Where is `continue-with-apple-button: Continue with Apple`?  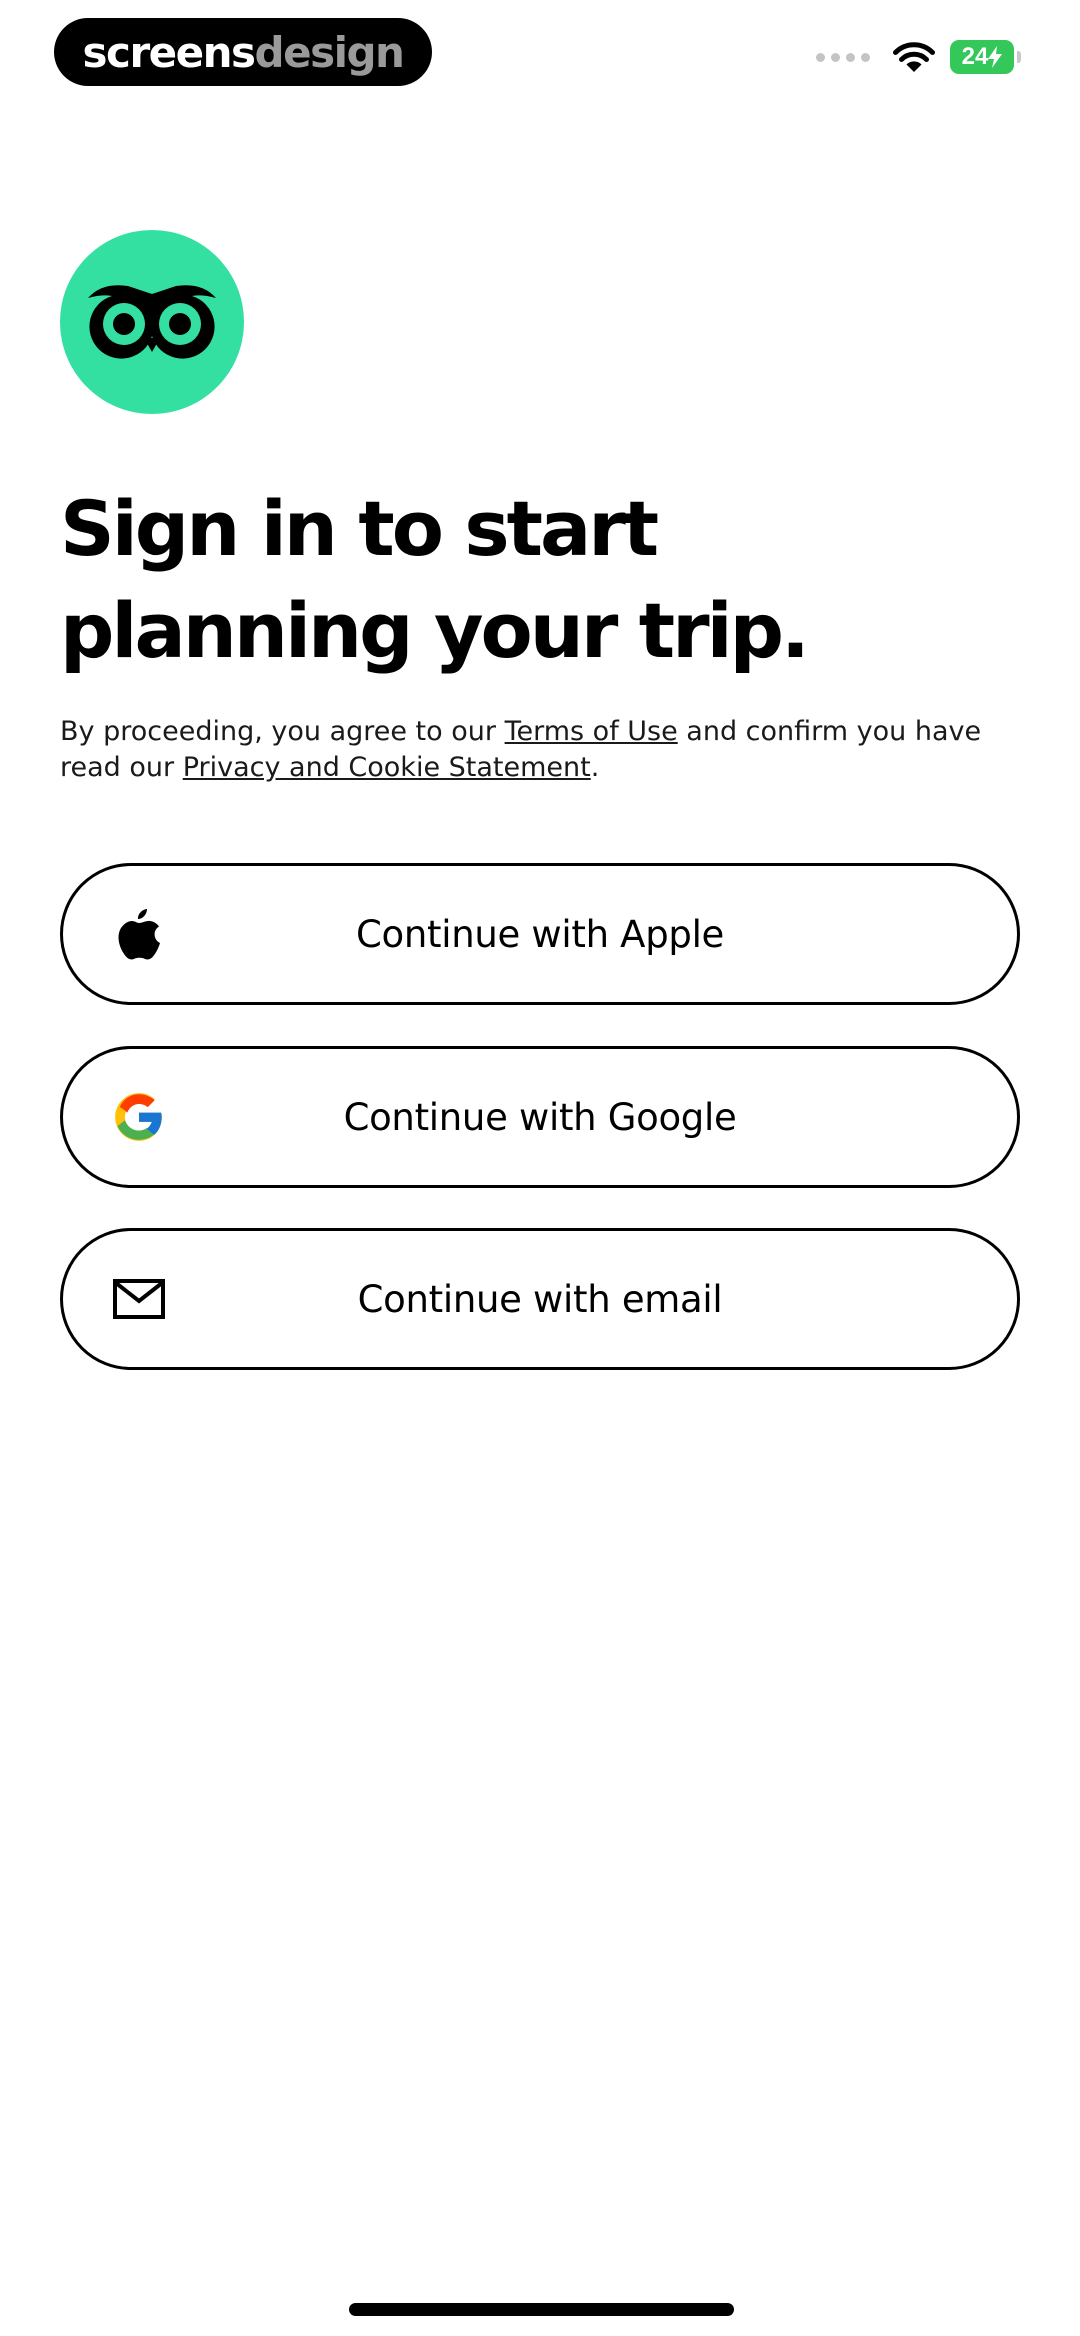
continue-with-apple-button: Continue with Apple is located at coordinates (540, 934).